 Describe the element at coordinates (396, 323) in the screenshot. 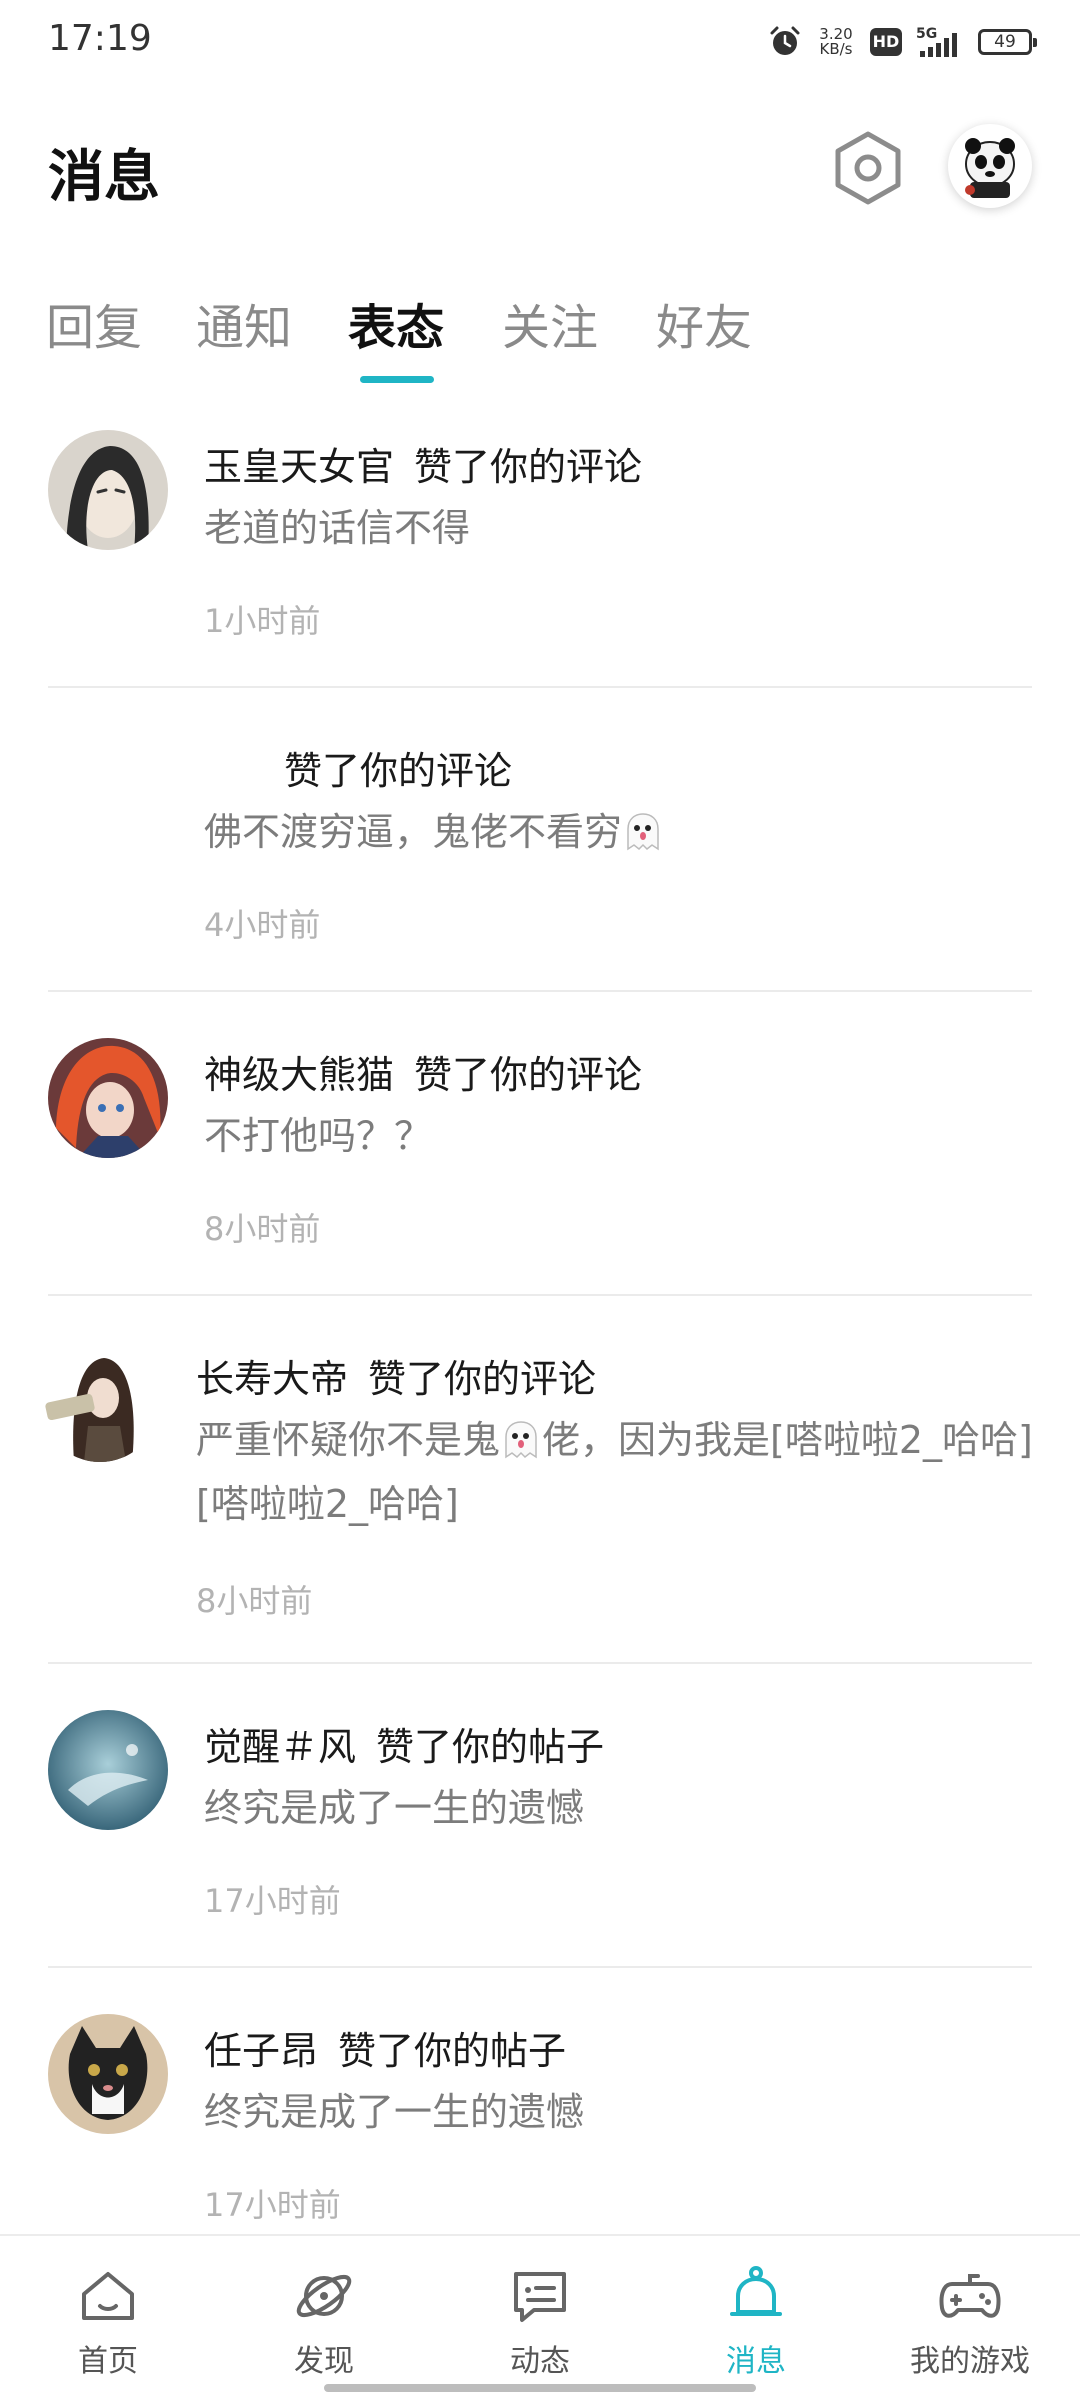

I see `tab-reactions: 表态` at that location.